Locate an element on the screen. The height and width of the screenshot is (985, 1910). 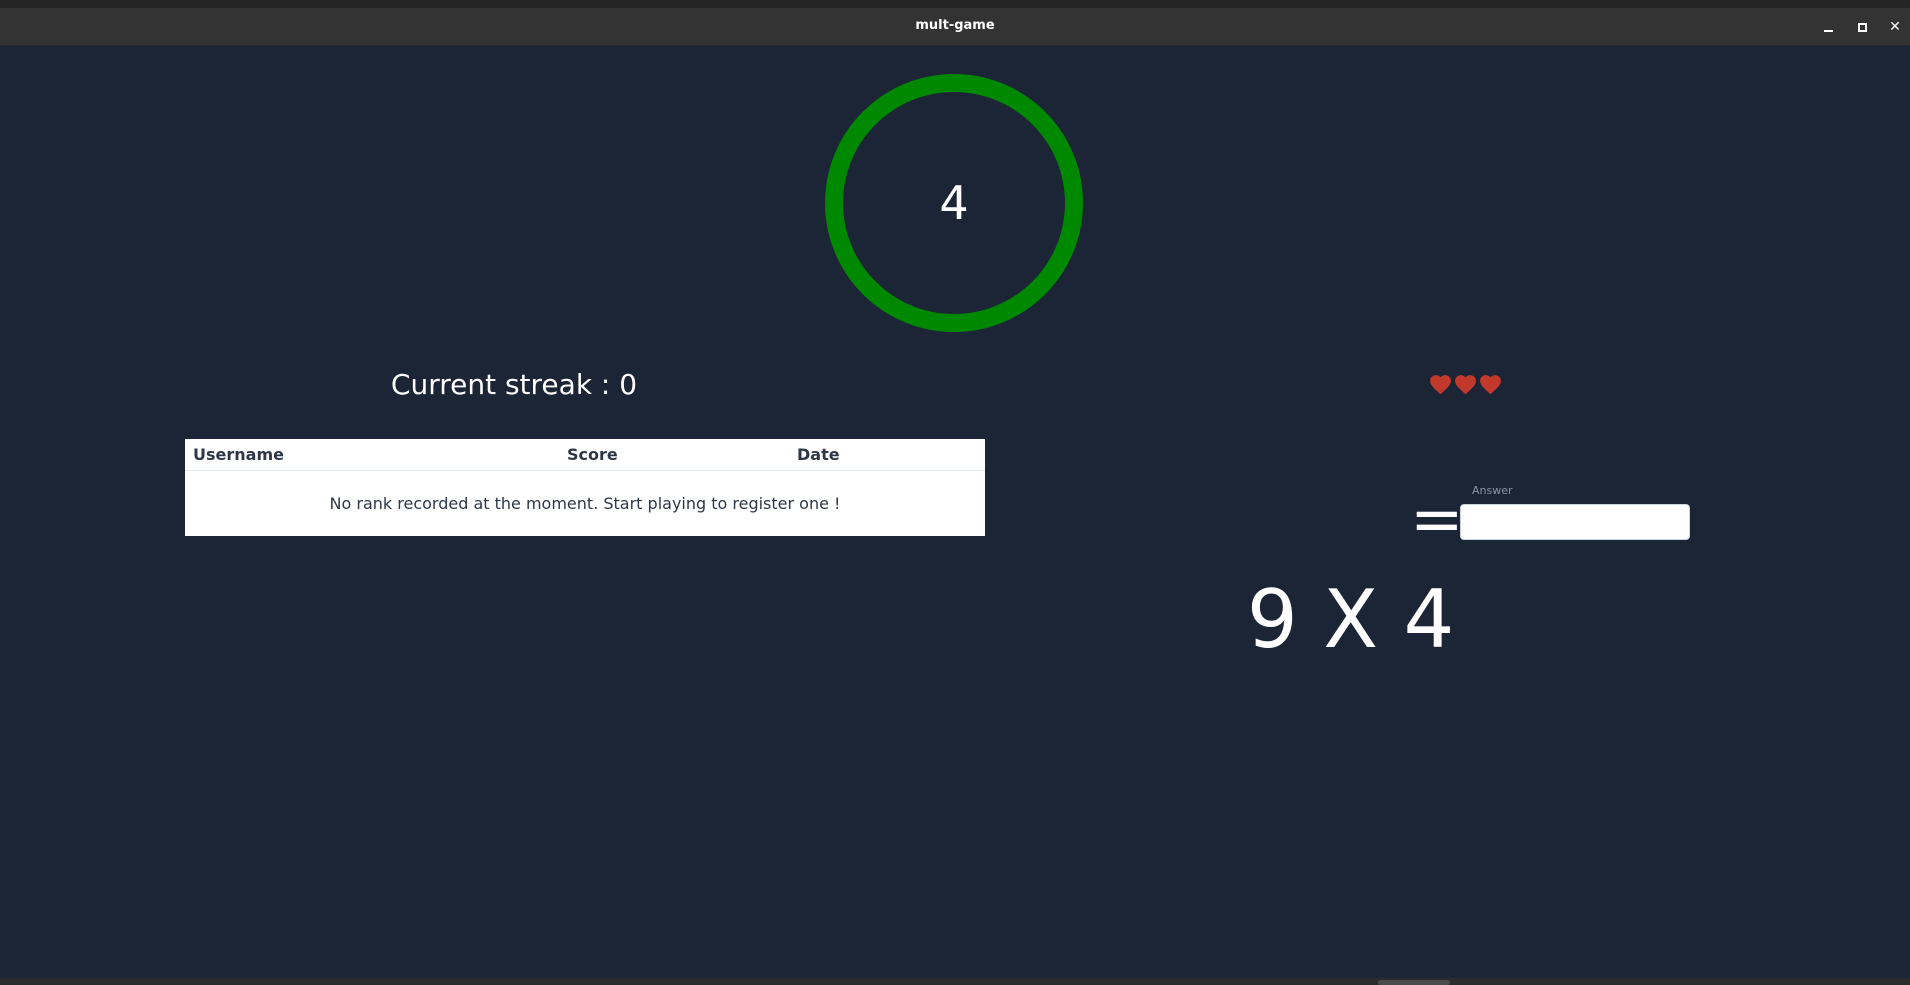
answer-input is located at coordinates (1575, 522).